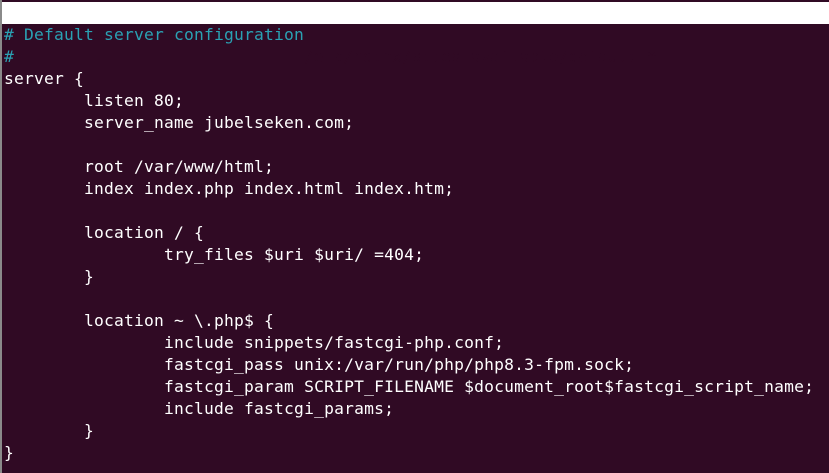  What do you see at coordinates (416, 167) in the screenshot?
I see `code-line: root /var/www/html;` at bounding box center [416, 167].